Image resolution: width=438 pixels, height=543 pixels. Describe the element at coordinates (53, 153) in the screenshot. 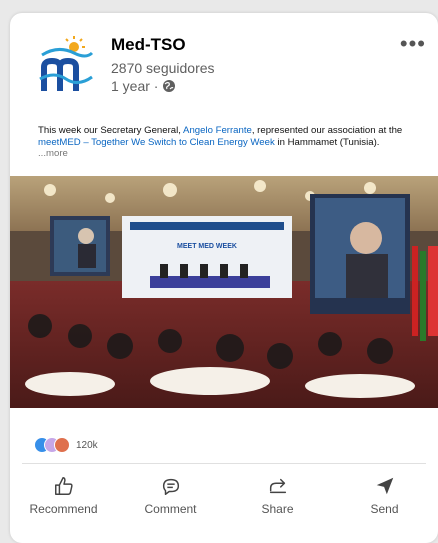

I see `see-more-link: ...more` at that location.